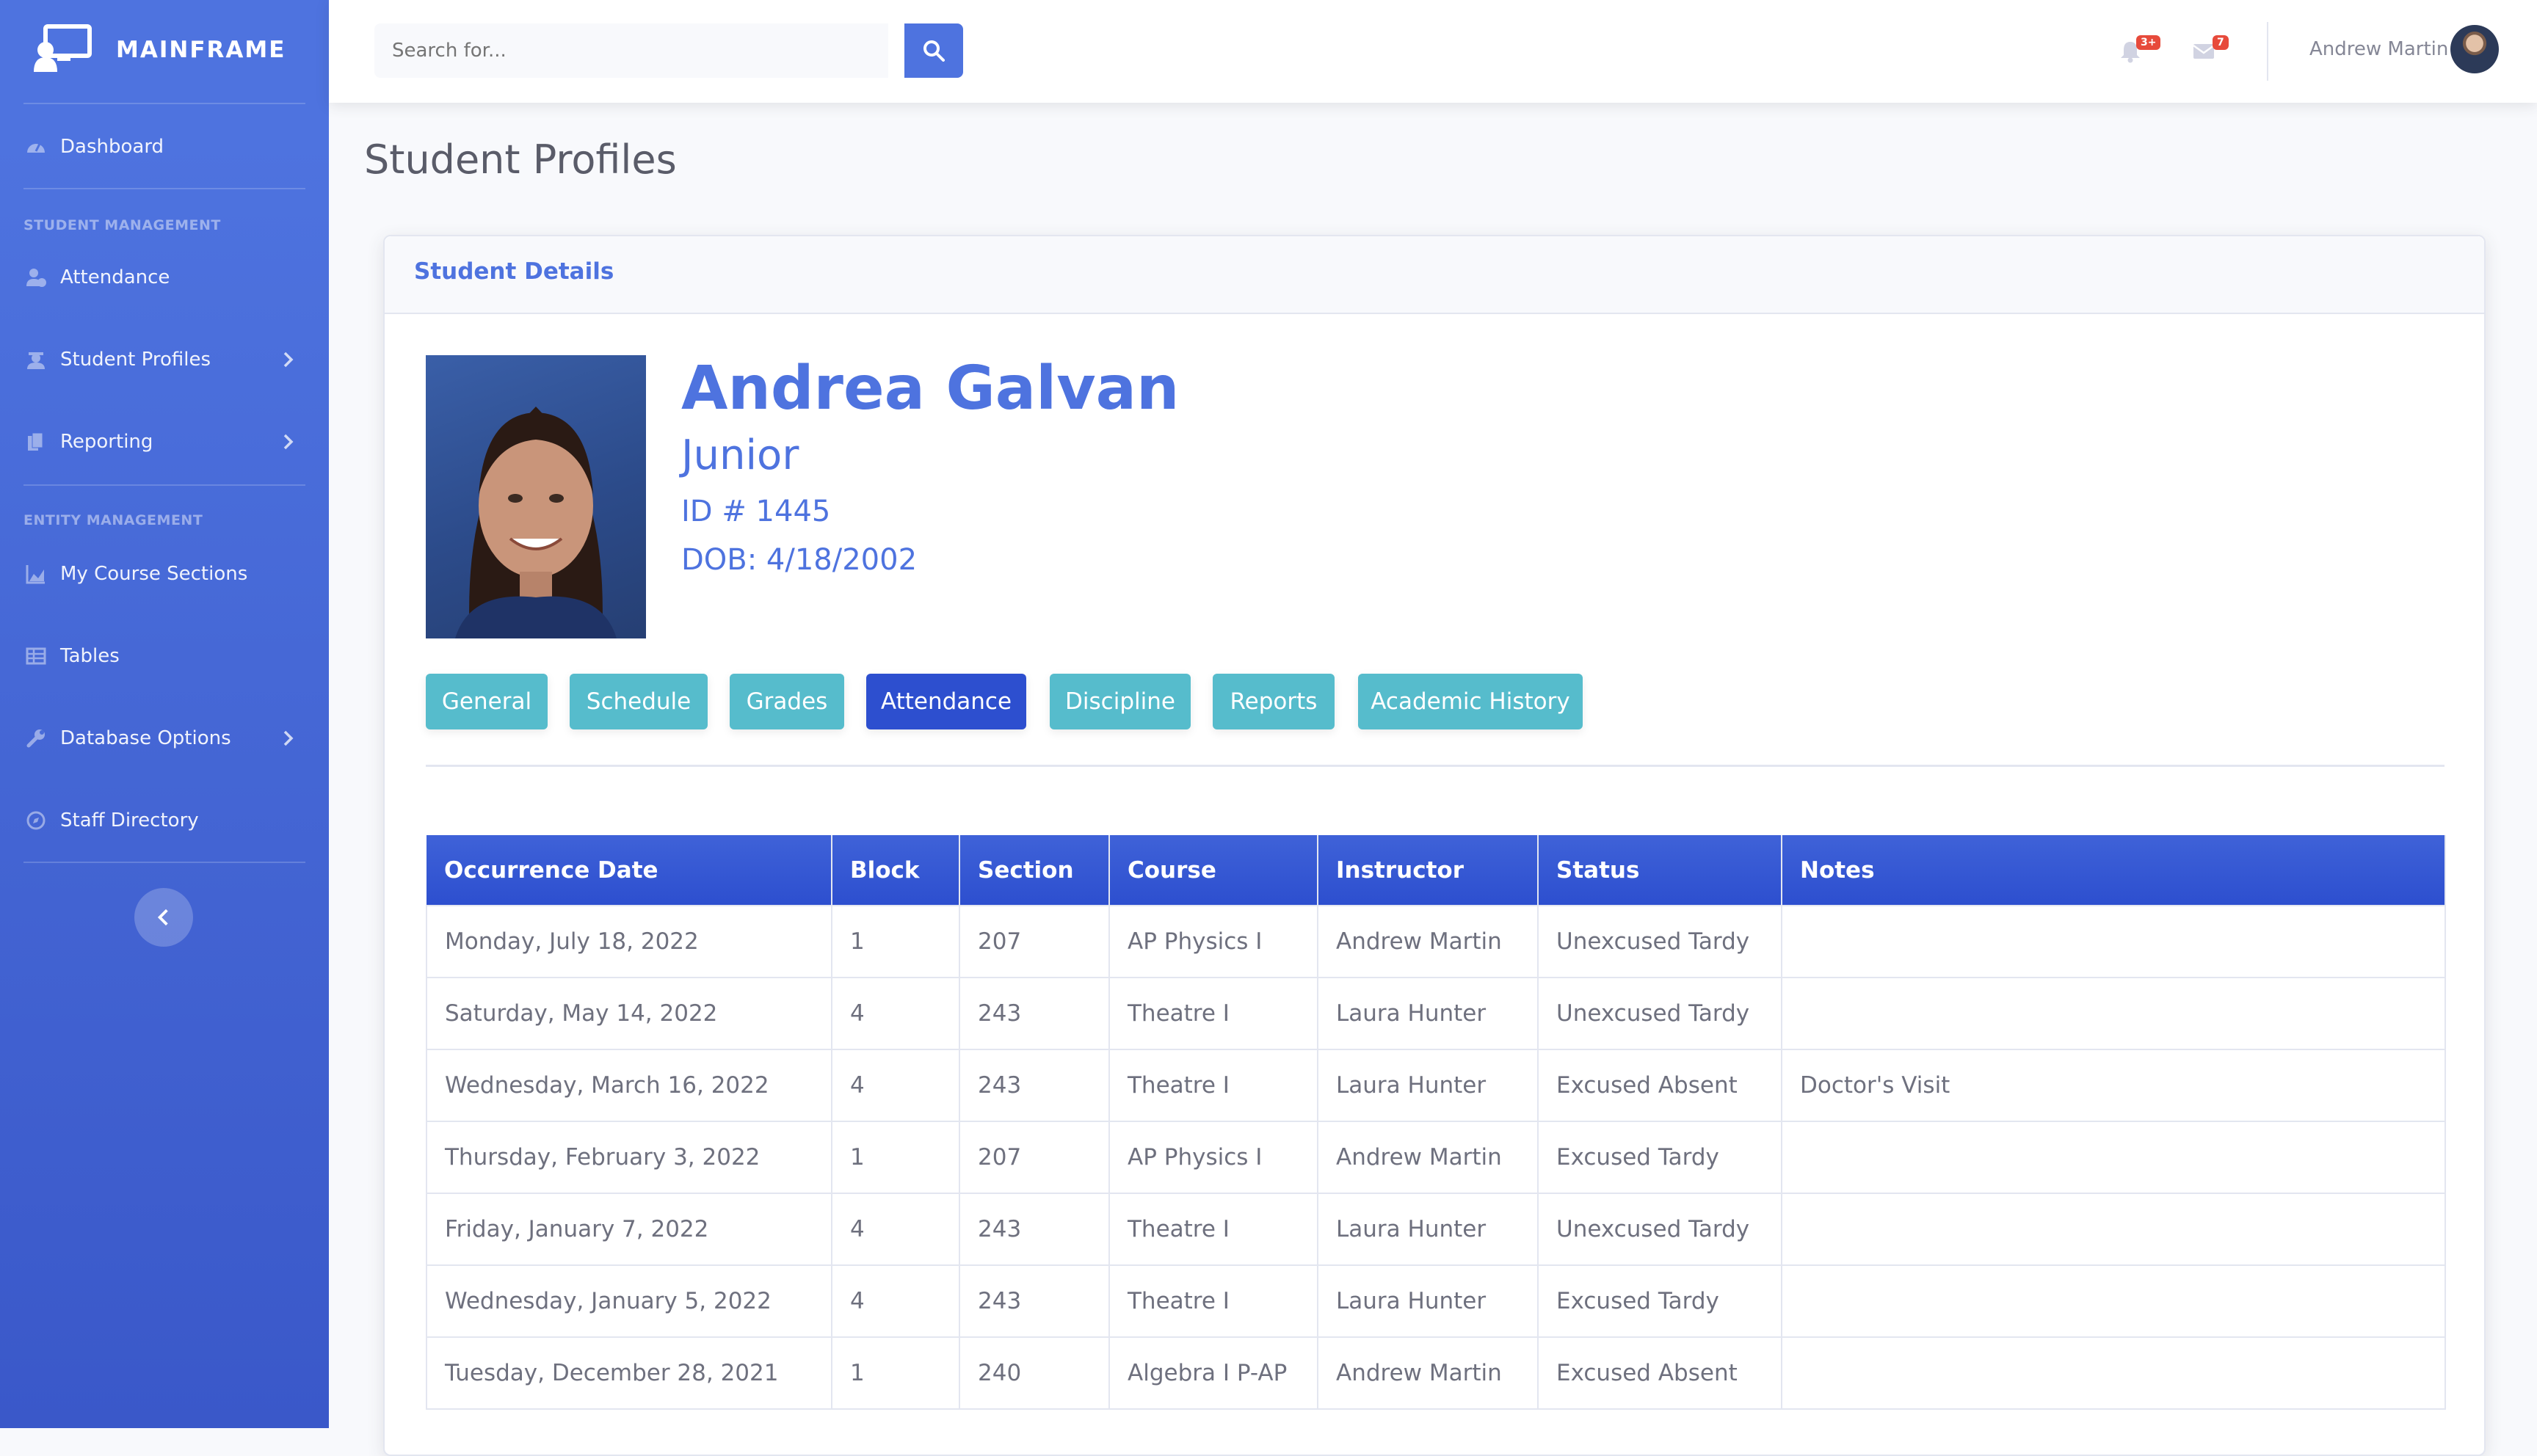 The width and height of the screenshot is (2537, 1456). Describe the element at coordinates (536, 497) in the screenshot. I see `student-photo` at that location.